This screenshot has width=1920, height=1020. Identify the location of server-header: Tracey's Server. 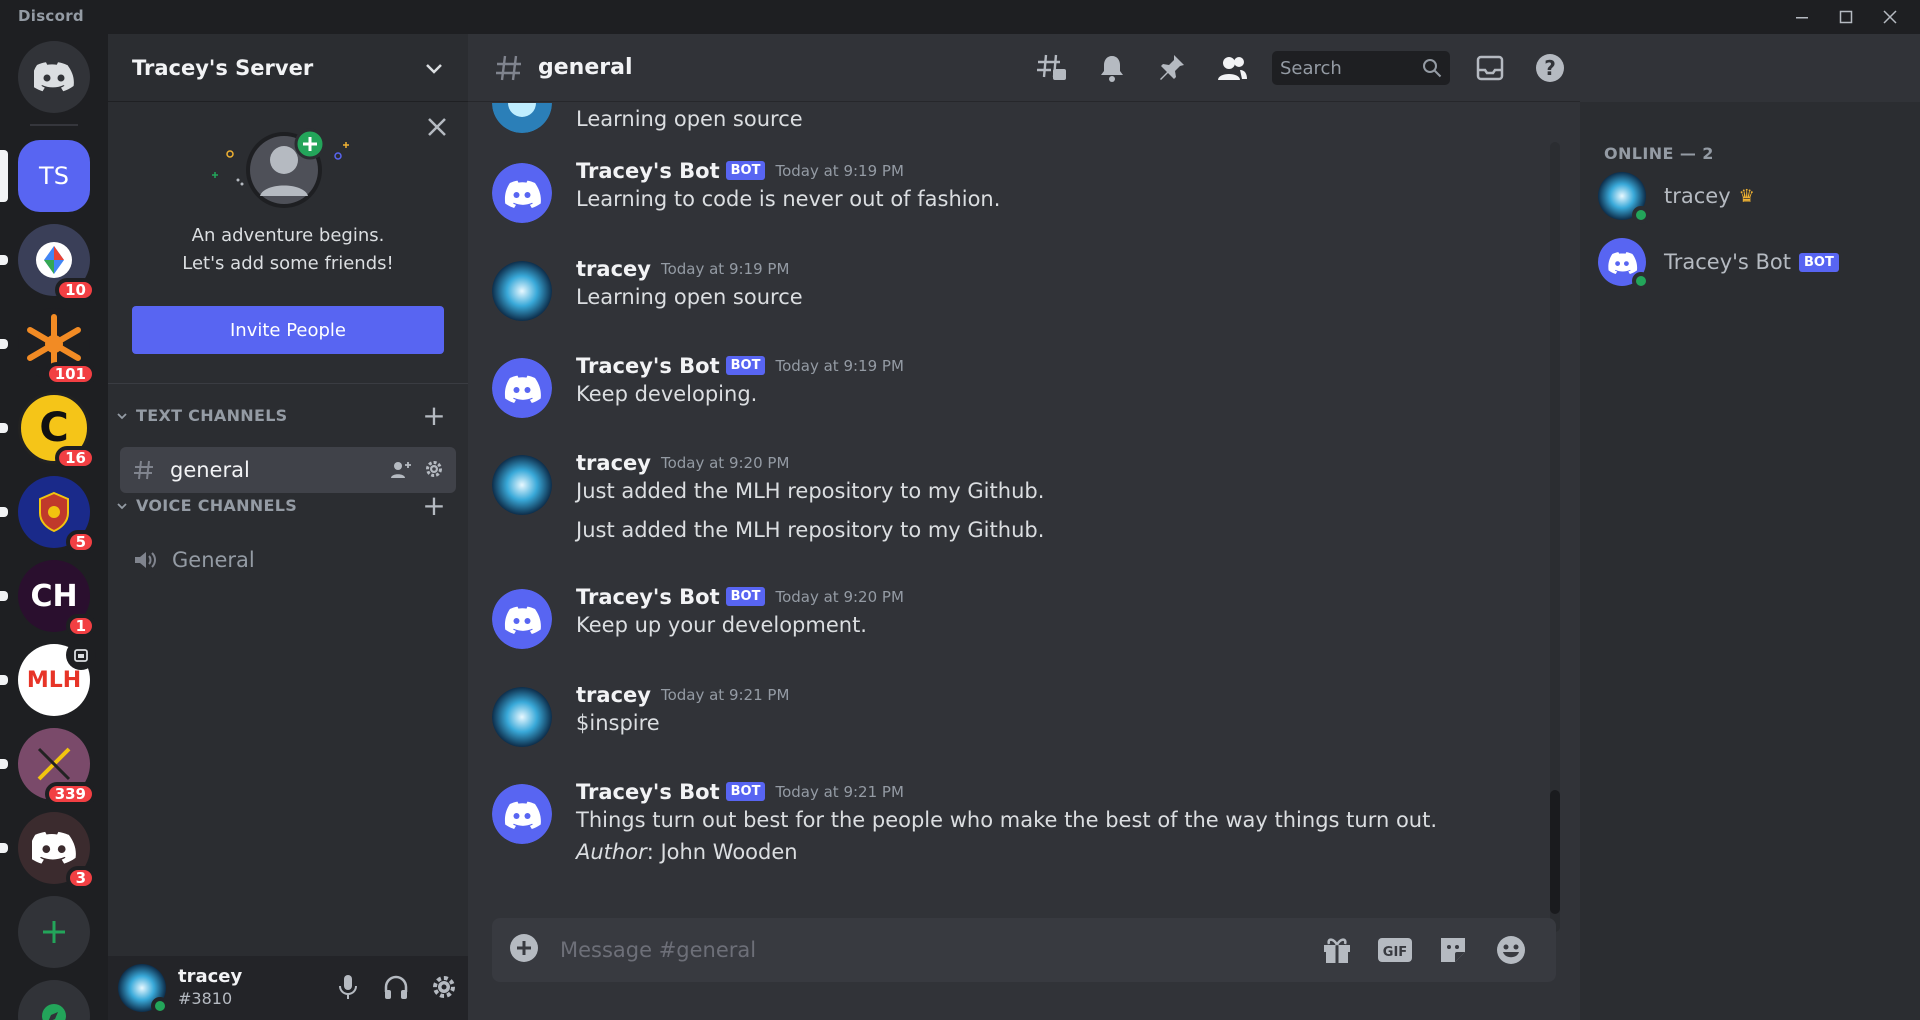
(288, 68).